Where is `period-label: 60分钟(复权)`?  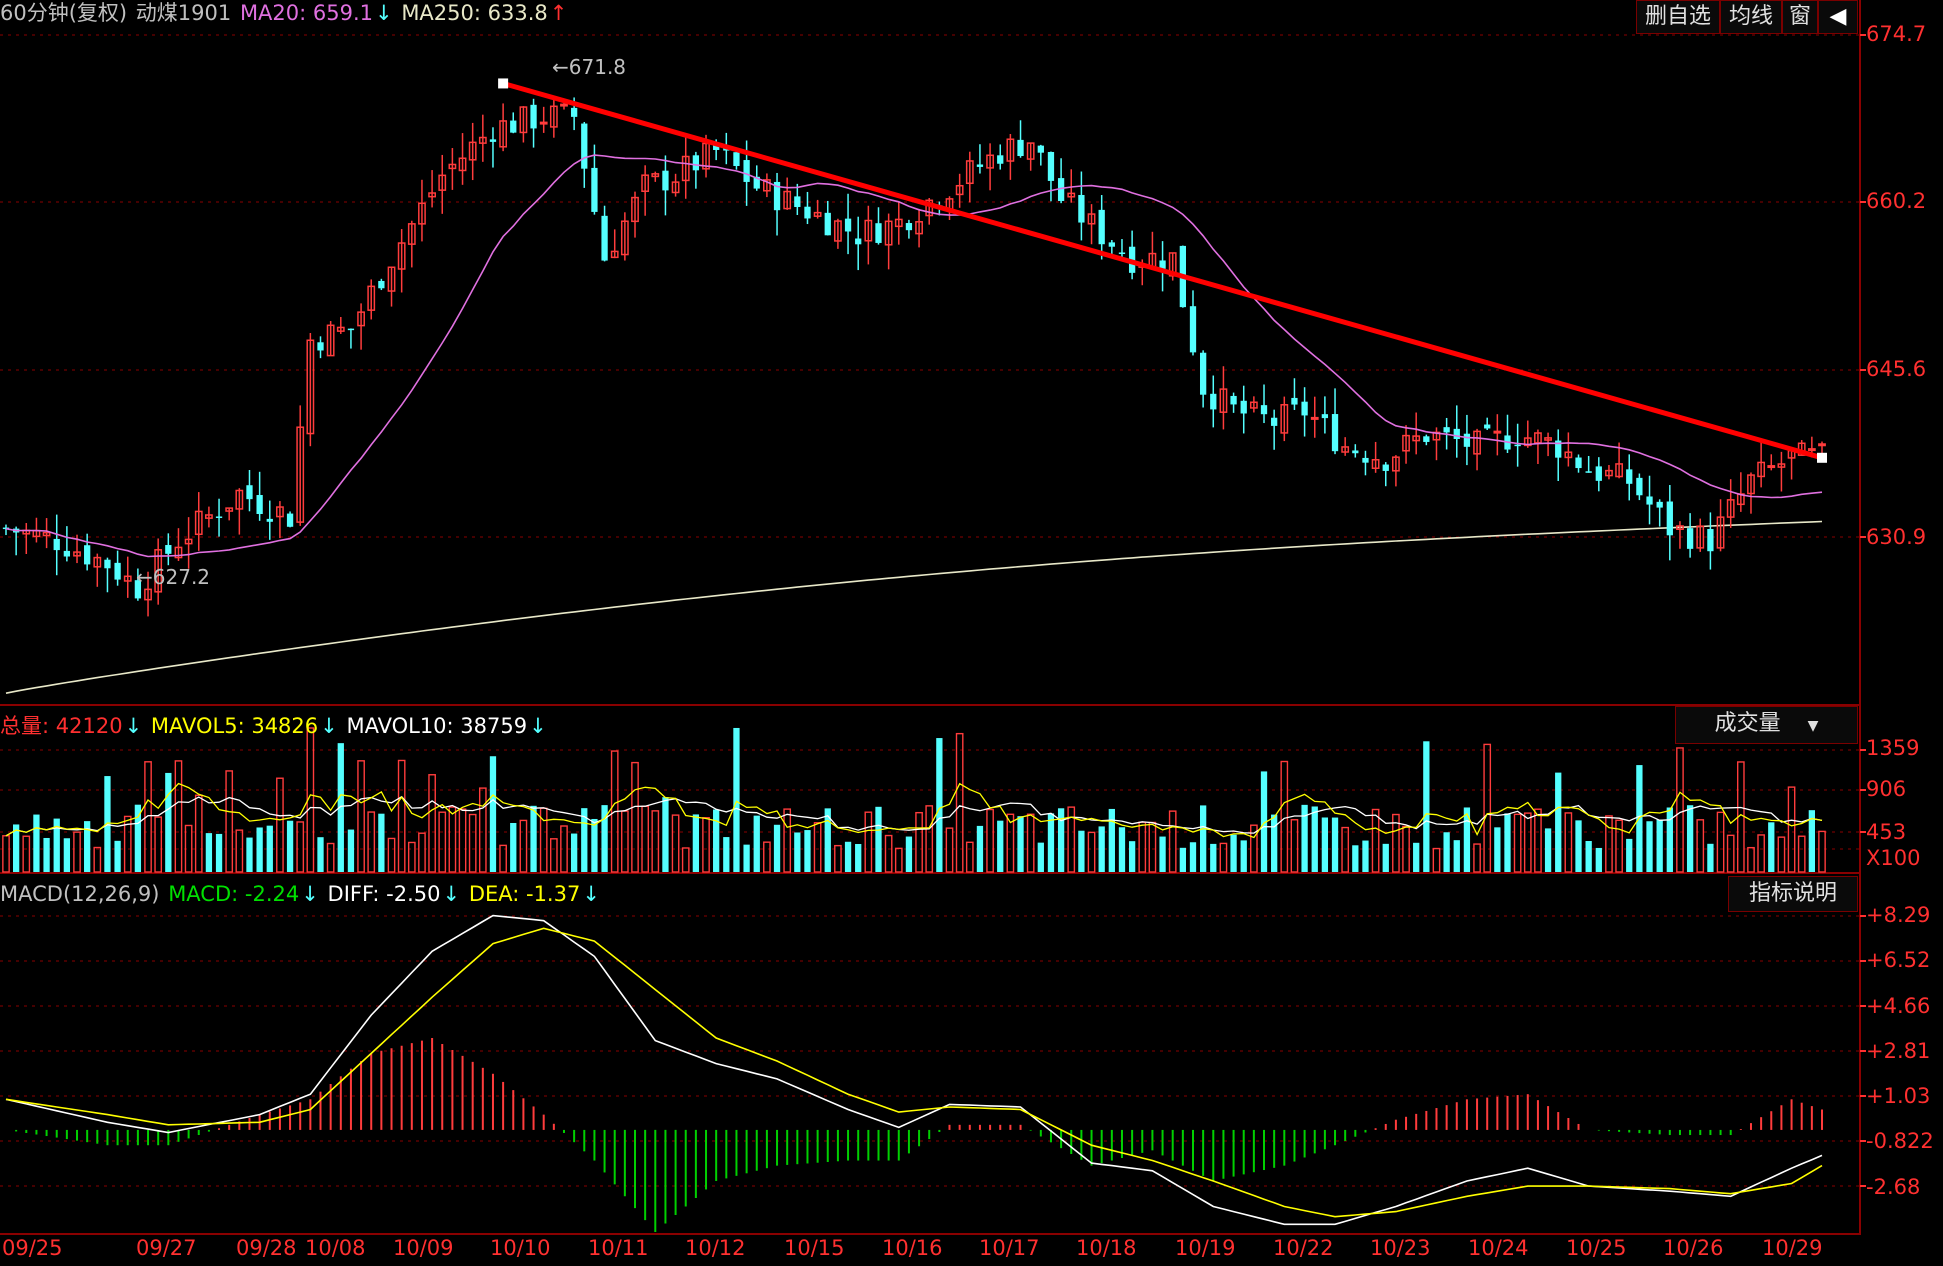
period-label: 60分钟(复权) is located at coordinates (64, 13).